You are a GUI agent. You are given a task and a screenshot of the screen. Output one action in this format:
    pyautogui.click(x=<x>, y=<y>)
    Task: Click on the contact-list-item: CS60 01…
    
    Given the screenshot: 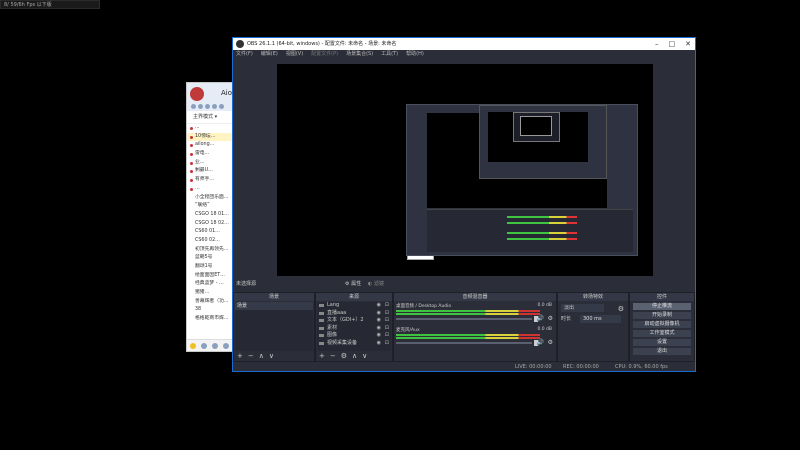 What is the action you would take?
    pyautogui.click(x=211, y=232)
    